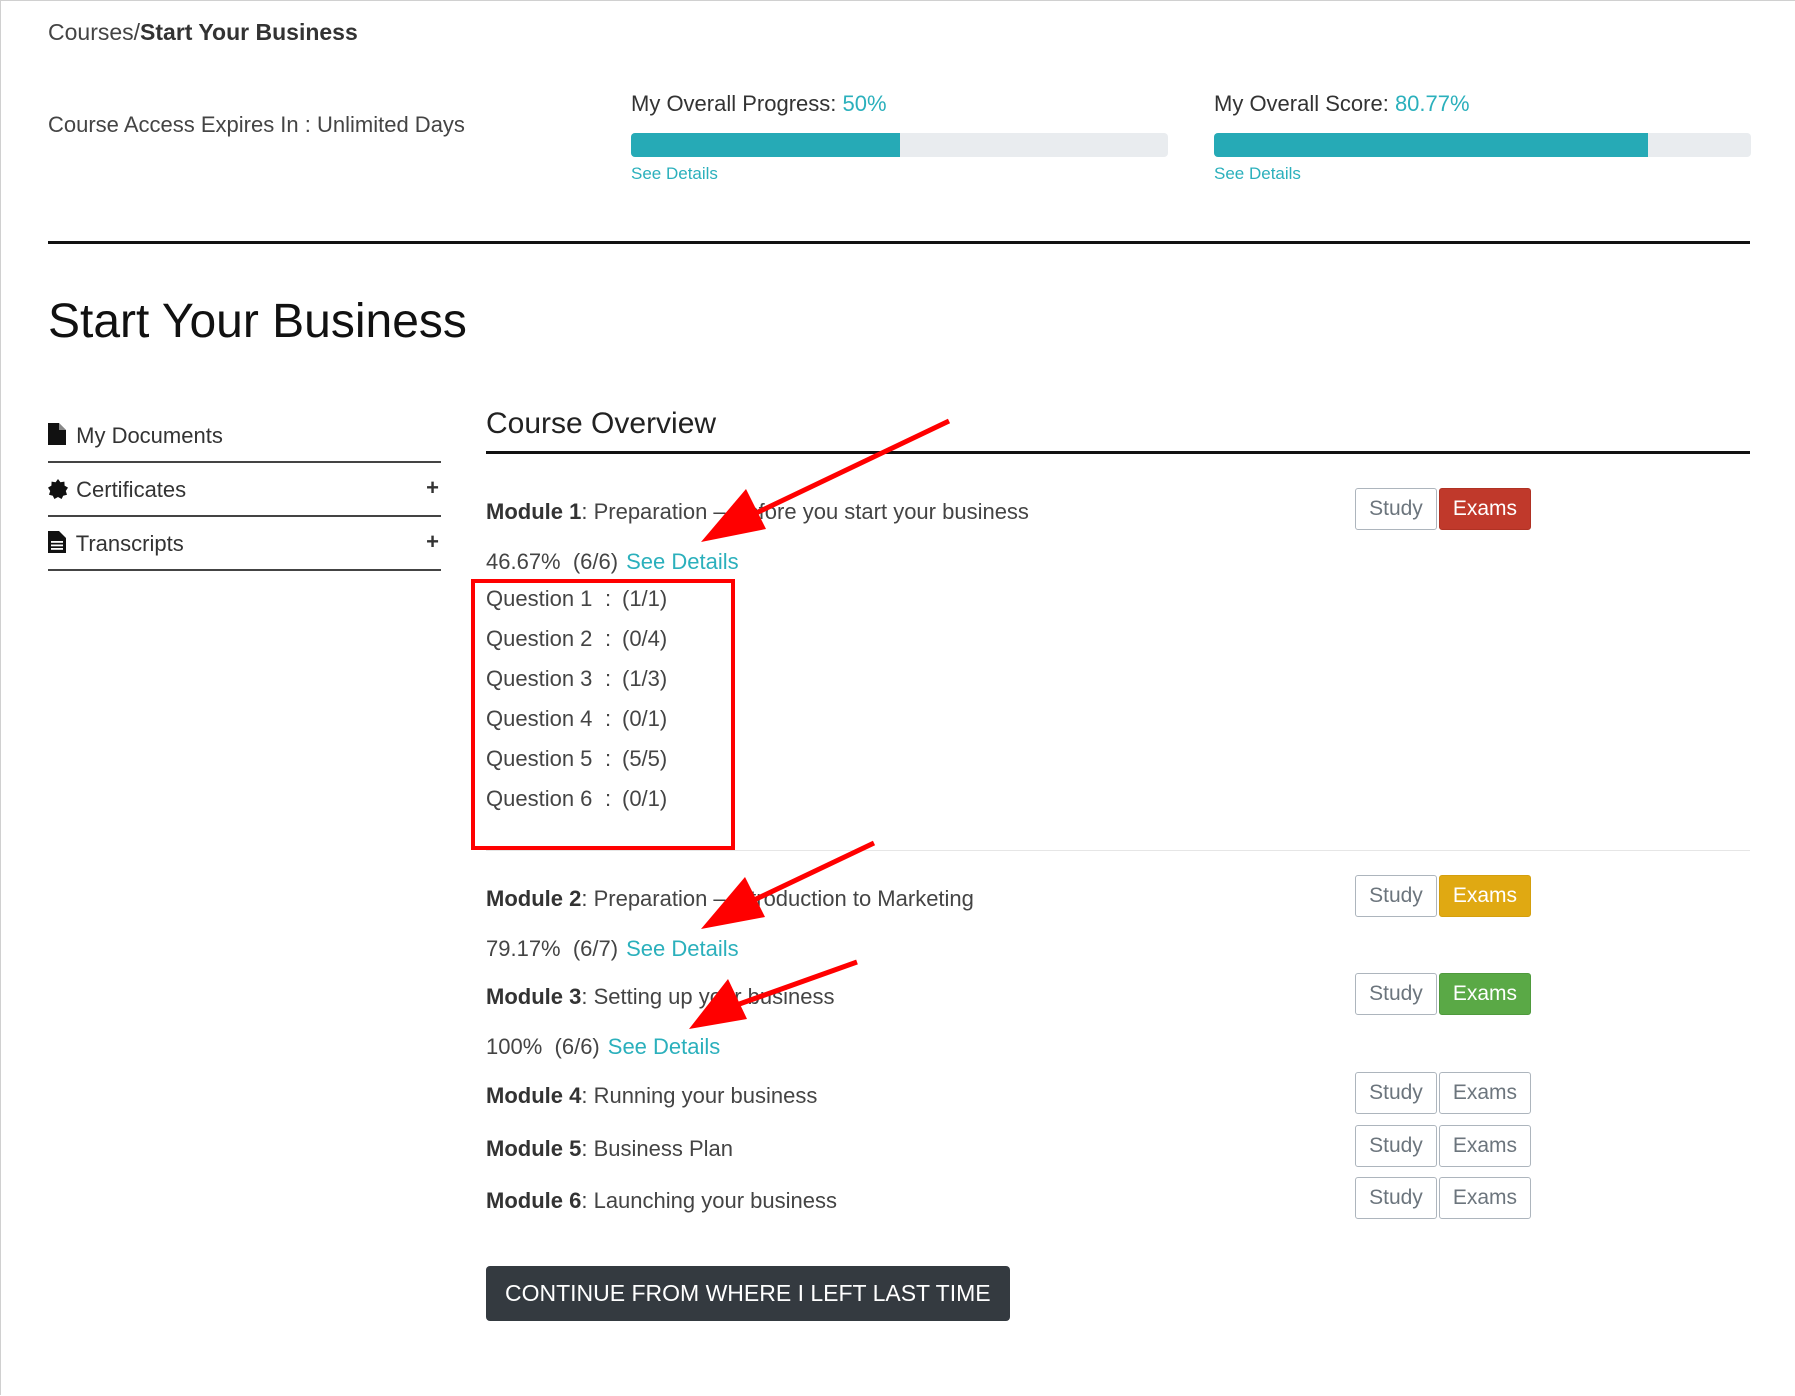 This screenshot has height=1396, width=1795. What do you see at coordinates (523, 561) in the screenshot?
I see `module-1-score-percent: 46.67%` at bounding box center [523, 561].